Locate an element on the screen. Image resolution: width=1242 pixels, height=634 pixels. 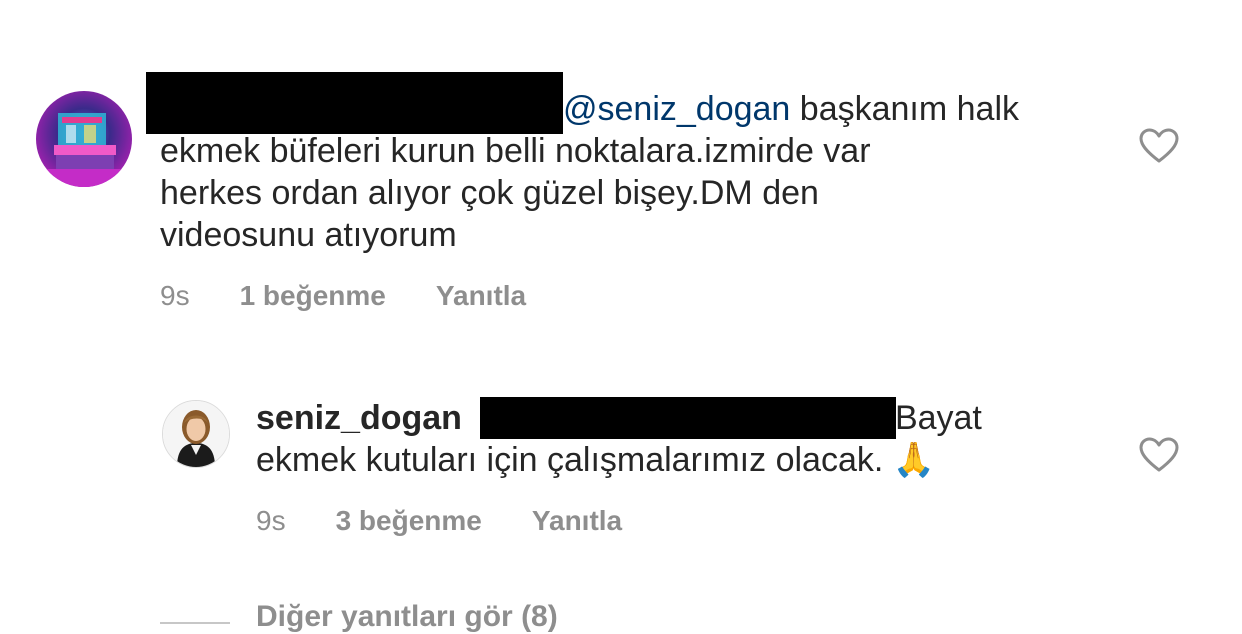
redacted-mention is located at coordinates (688, 418).